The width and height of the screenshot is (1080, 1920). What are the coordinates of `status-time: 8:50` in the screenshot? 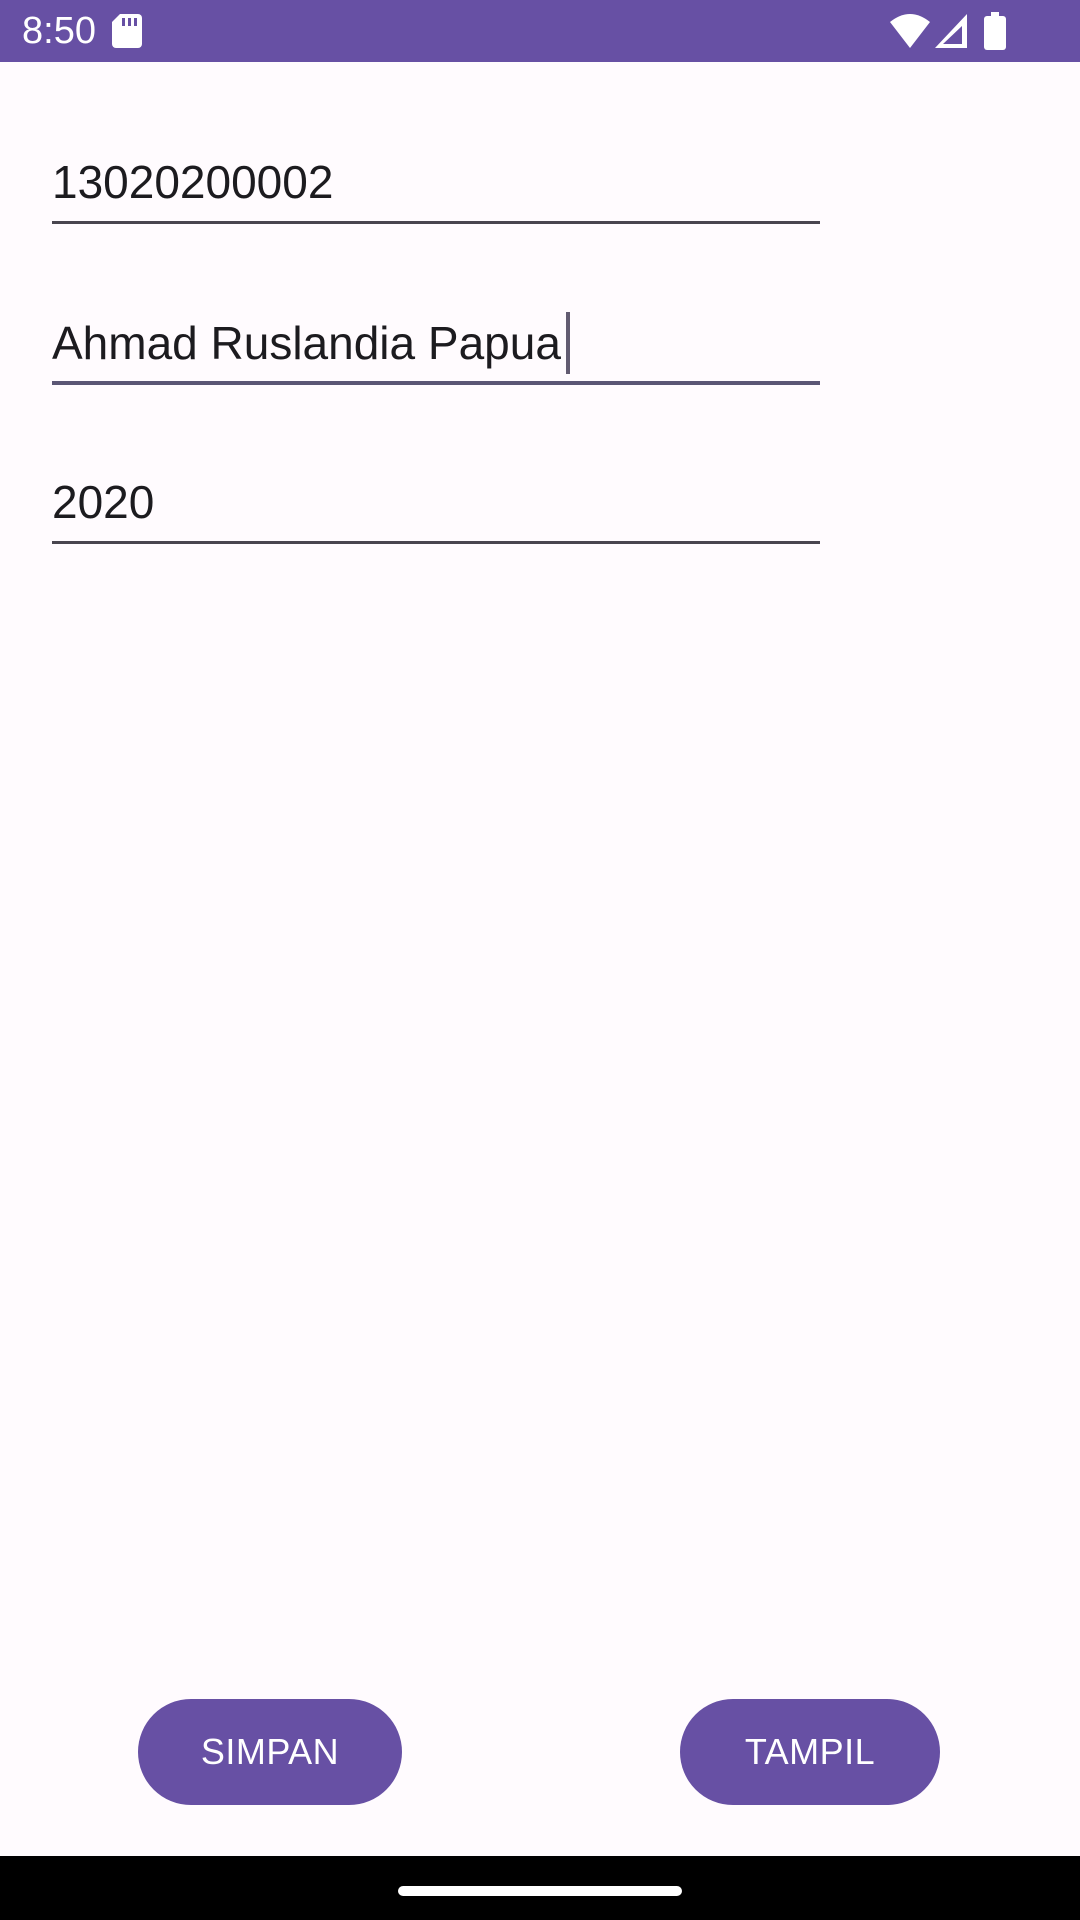 It's located at (59, 31).